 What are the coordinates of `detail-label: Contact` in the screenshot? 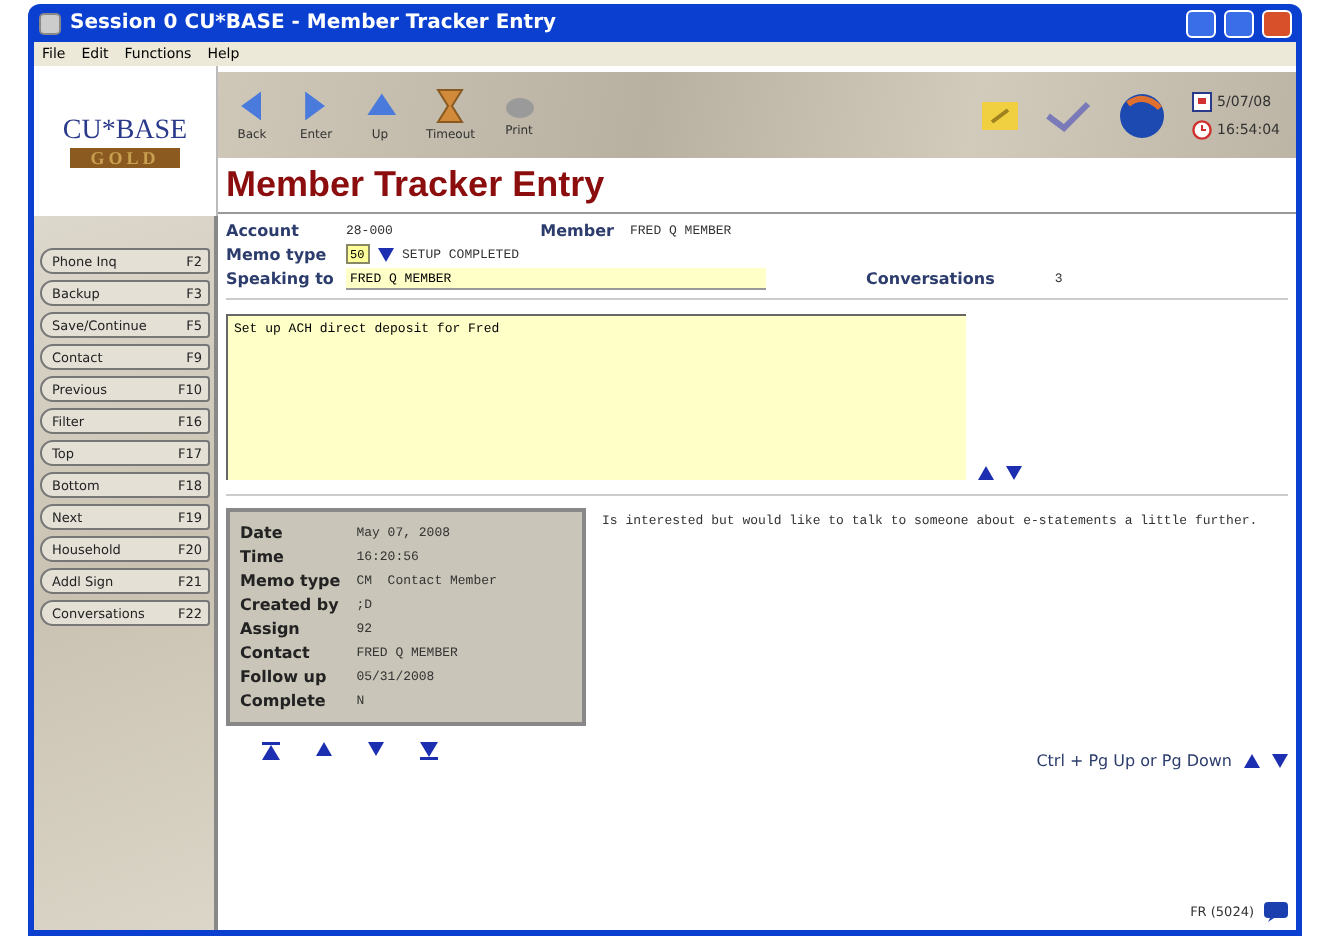 It's located at (276, 653).